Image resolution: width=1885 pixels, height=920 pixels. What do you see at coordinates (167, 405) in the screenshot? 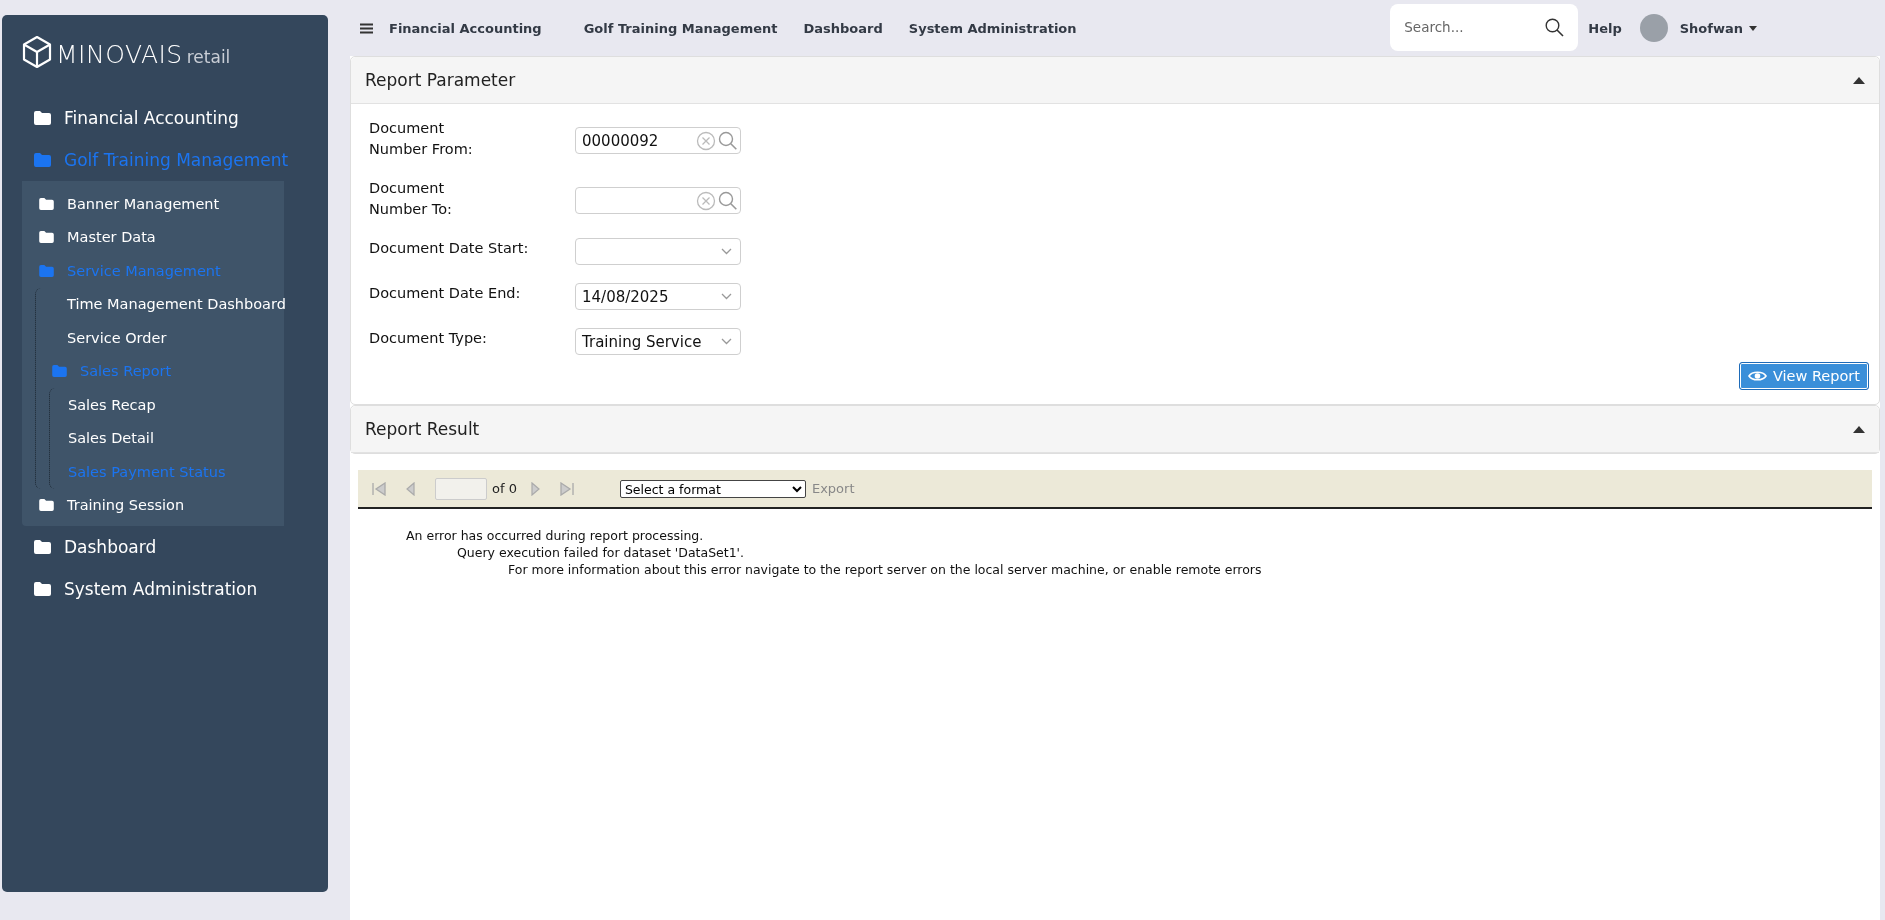
I see `sidebar-item: Sales Recap` at bounding box center [167, 405].